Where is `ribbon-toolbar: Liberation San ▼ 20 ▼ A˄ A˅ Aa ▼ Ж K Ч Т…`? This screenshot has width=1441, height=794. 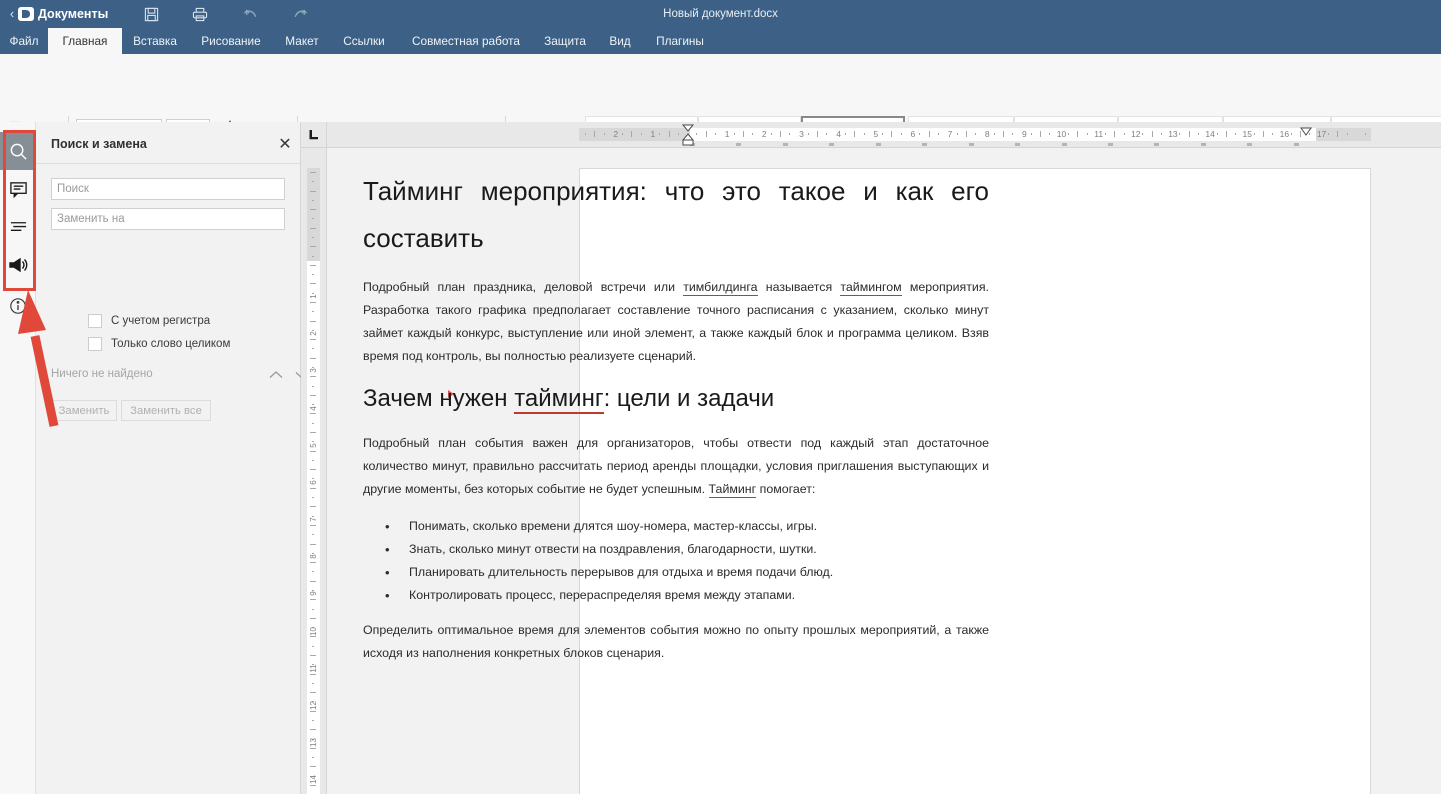
ribbon-toolbar: Liberation San ▼ 20 ▼ A˄ A˅ Aa ▼ Ж K Ч Т… is located at coordinates (720, 111).